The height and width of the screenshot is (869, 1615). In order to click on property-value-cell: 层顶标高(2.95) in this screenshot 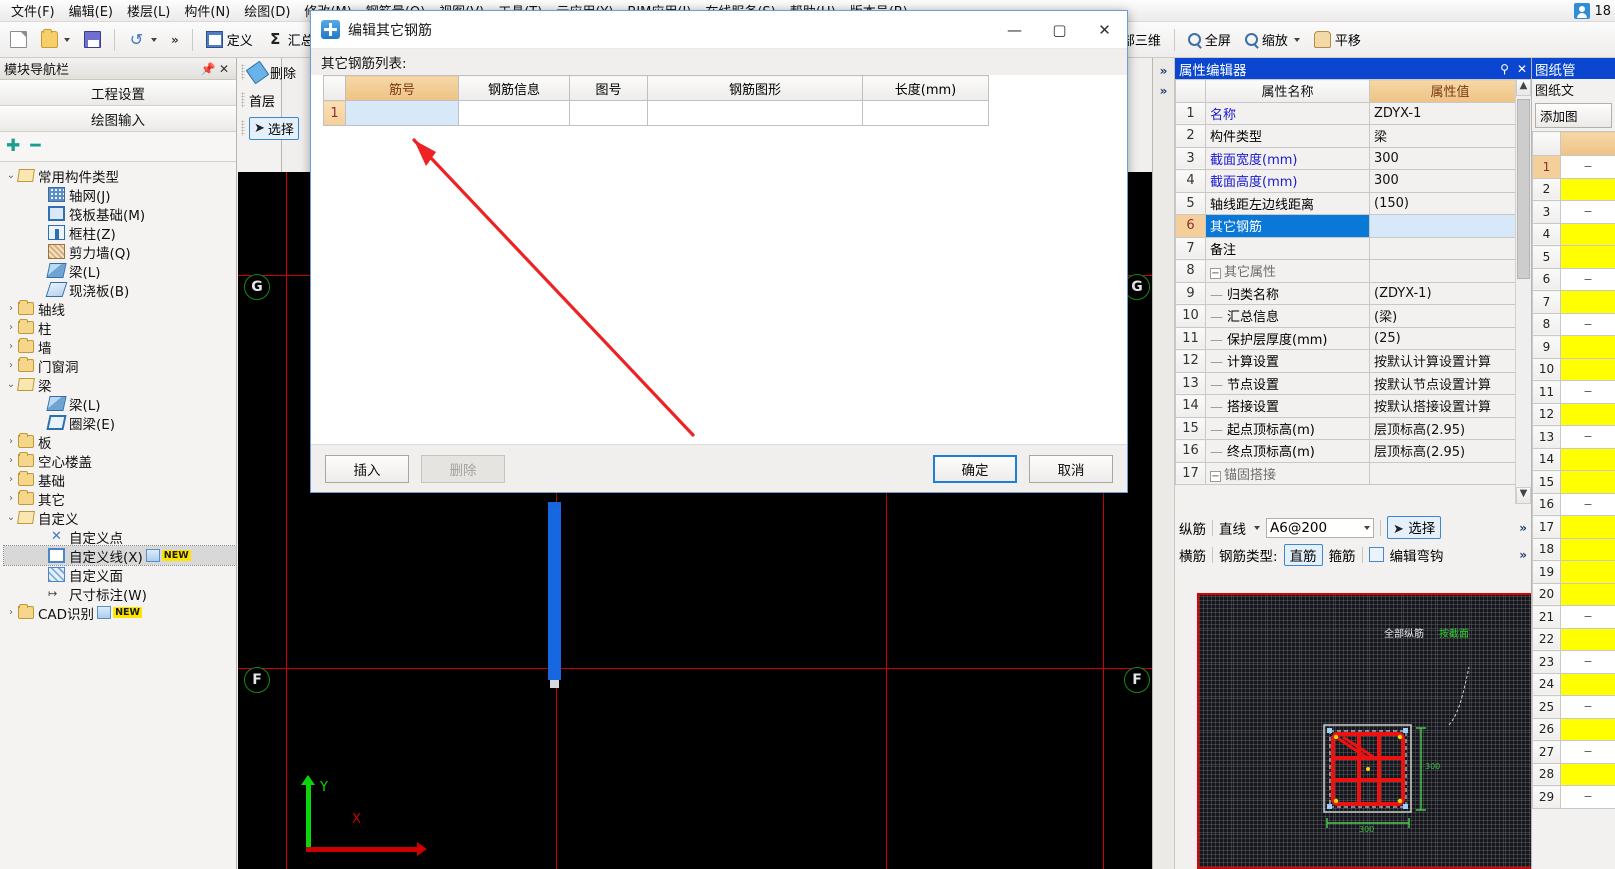, I will do `click(1450, 428)`.